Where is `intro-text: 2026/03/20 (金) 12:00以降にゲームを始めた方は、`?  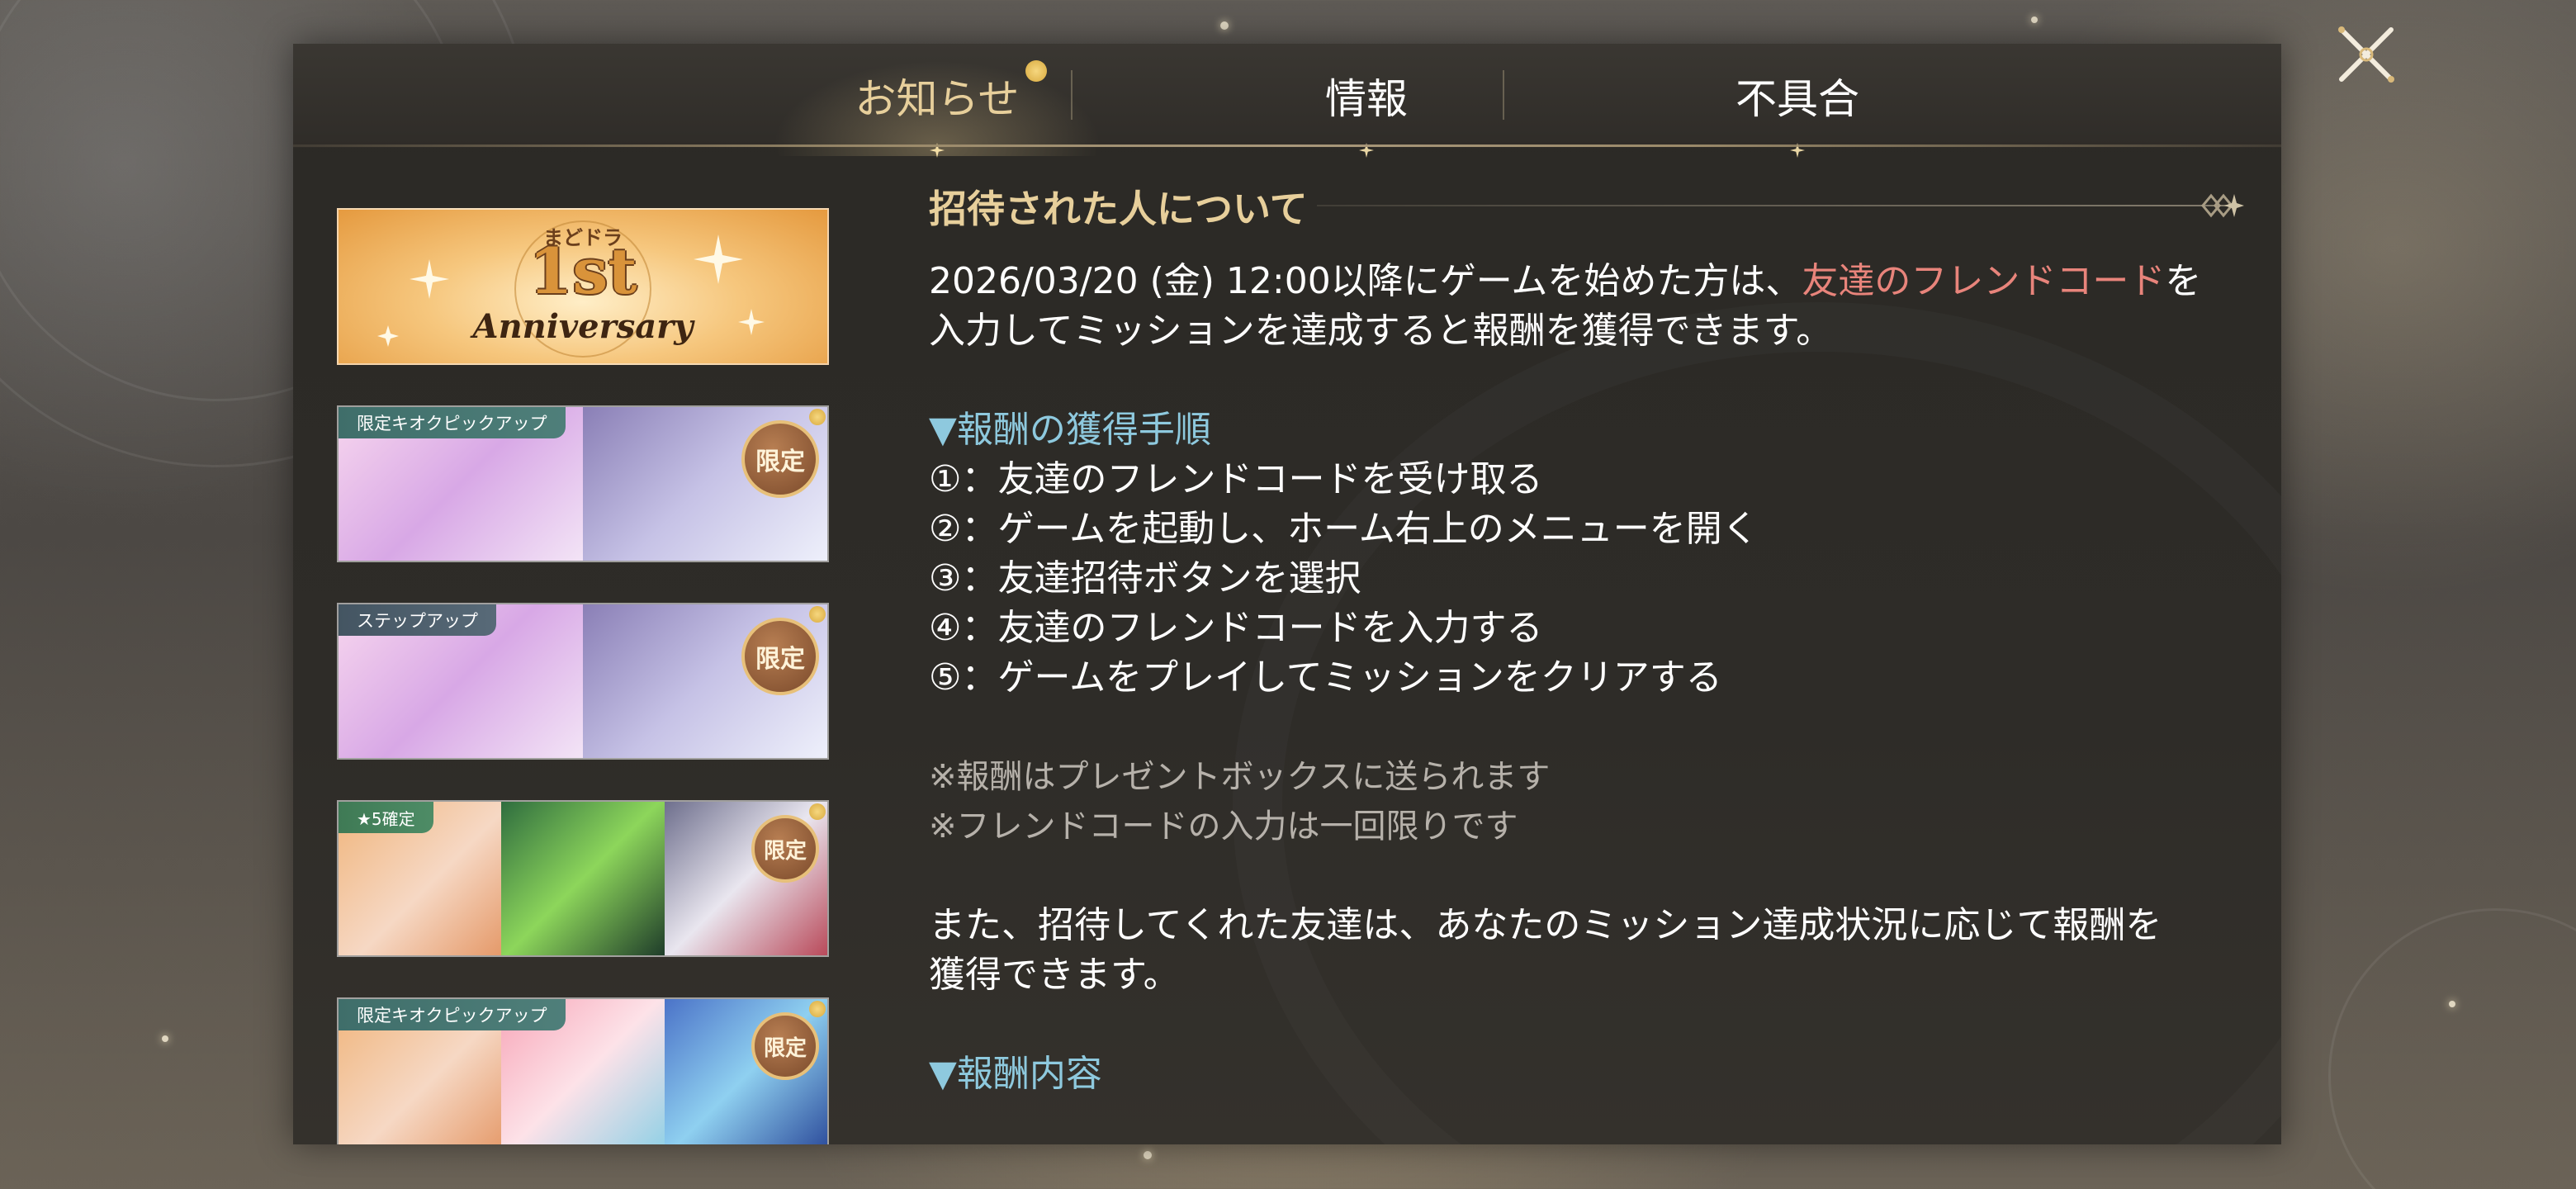 intro-text: 2026/03/20 (金) 12:00以降にゲームを始めた方は、 is located at coordinates (1365, 281).